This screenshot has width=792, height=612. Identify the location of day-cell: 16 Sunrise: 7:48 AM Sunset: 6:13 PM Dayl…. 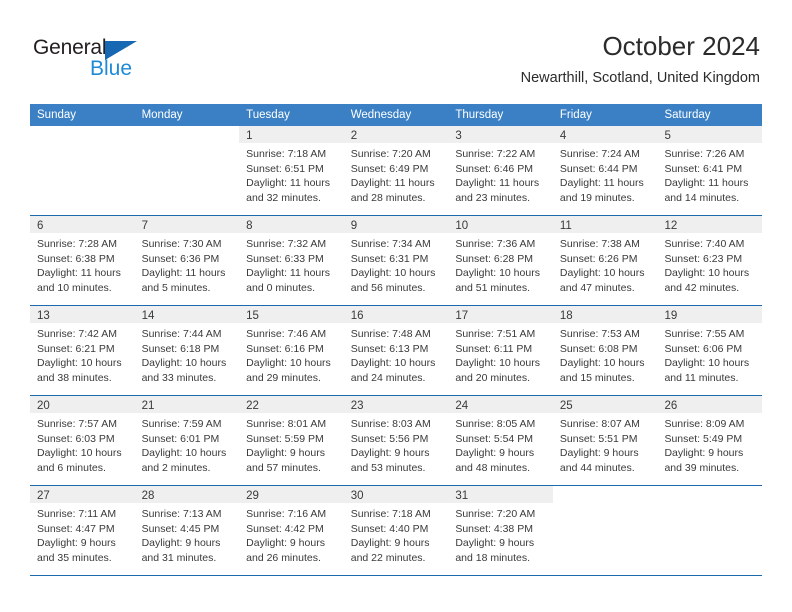
(396, 350).